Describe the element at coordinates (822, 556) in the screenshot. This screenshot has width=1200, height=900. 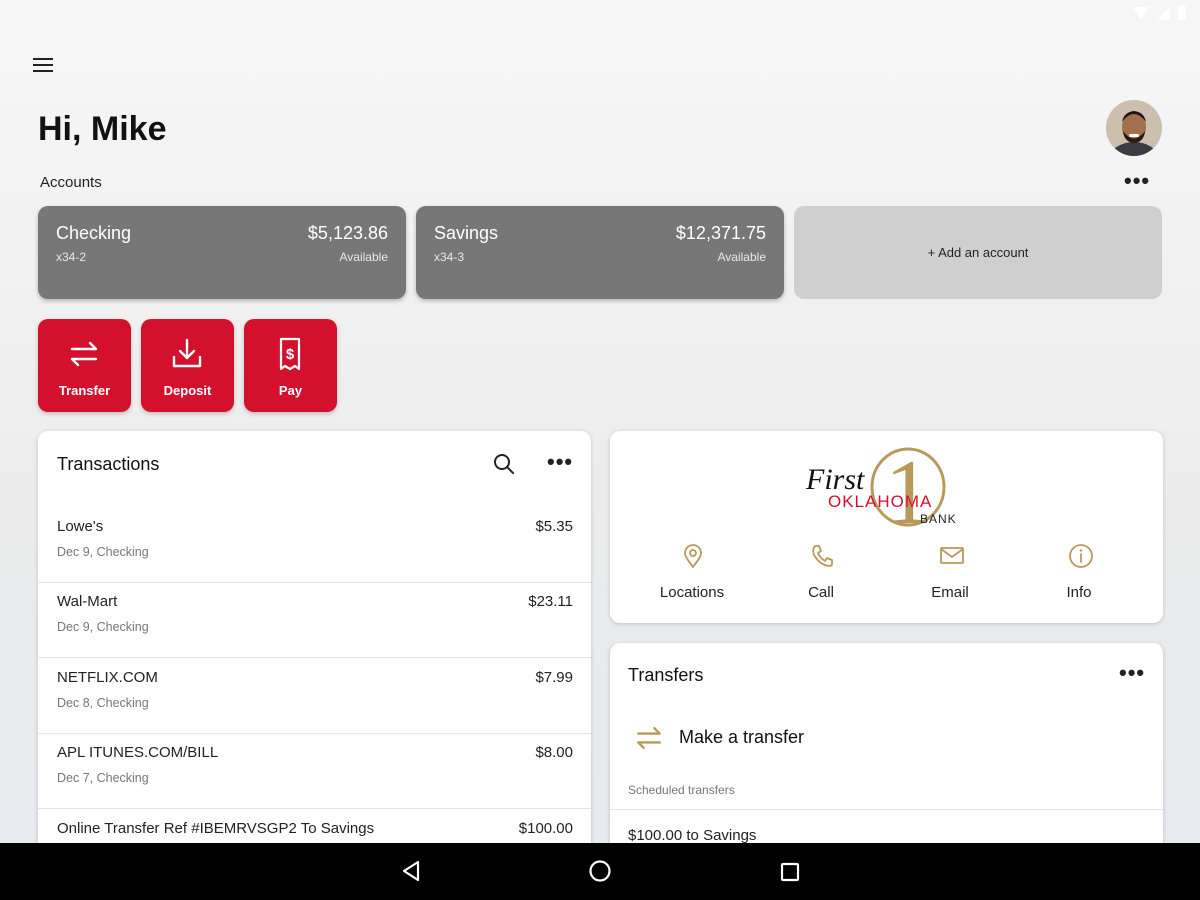
I see `phone-icon` at that location.